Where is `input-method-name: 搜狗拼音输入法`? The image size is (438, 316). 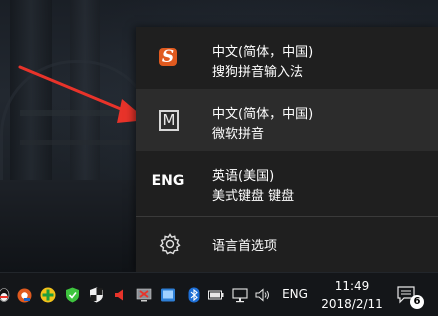 input-method-name: 搜狗拼音输入法 is located at coordinates (258, 72).